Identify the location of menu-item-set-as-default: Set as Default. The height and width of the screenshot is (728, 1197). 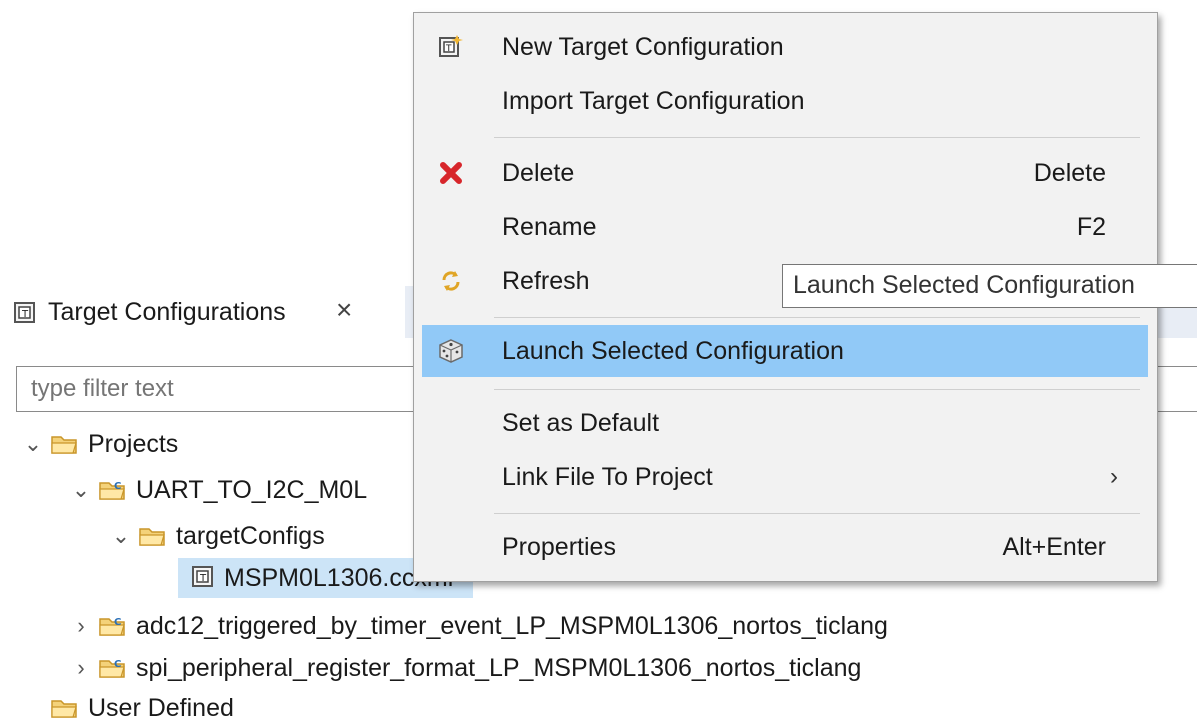
(785, 423).